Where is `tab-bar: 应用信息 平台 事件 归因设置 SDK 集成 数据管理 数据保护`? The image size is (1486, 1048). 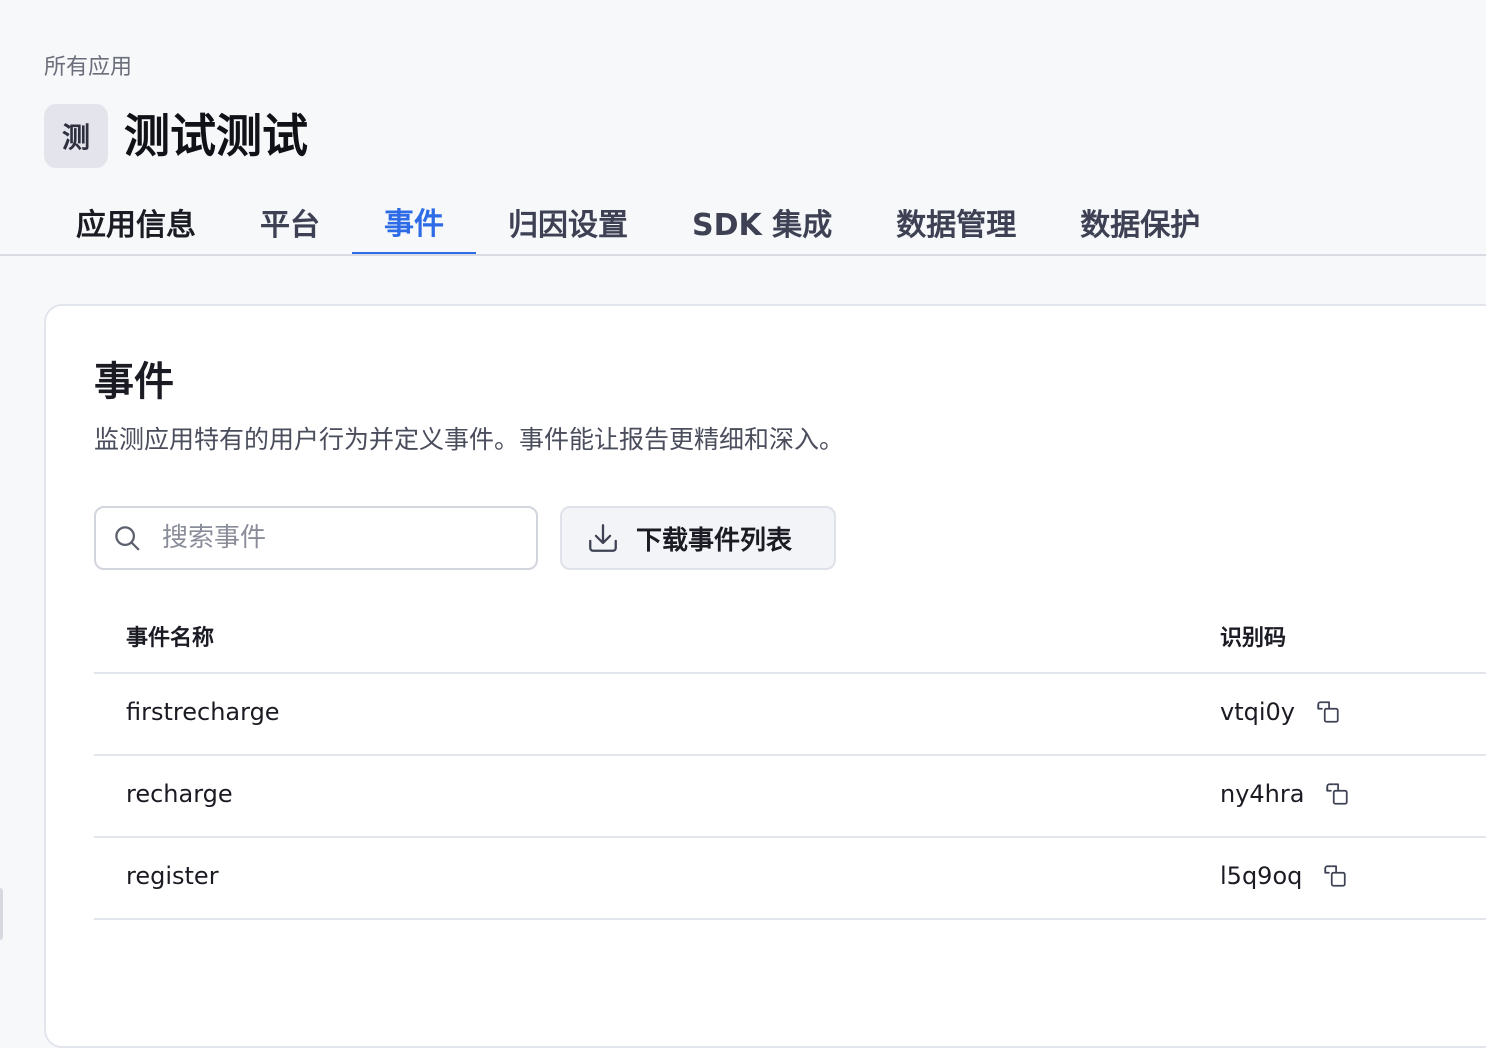
tab-bar: 应用信息 平台 事件 归因设置 SDK 集成 数据管理 数据保护 is located at coordinates (638, 223).